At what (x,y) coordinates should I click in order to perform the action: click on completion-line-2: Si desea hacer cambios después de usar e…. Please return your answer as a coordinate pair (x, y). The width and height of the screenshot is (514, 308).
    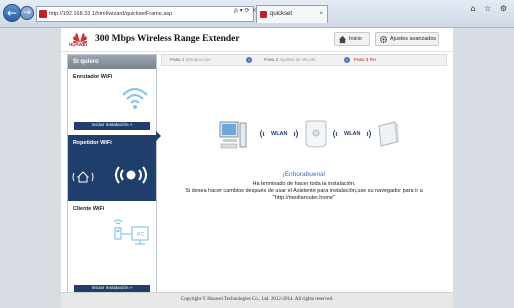
    Looking at the image, I should click on (304, 191).